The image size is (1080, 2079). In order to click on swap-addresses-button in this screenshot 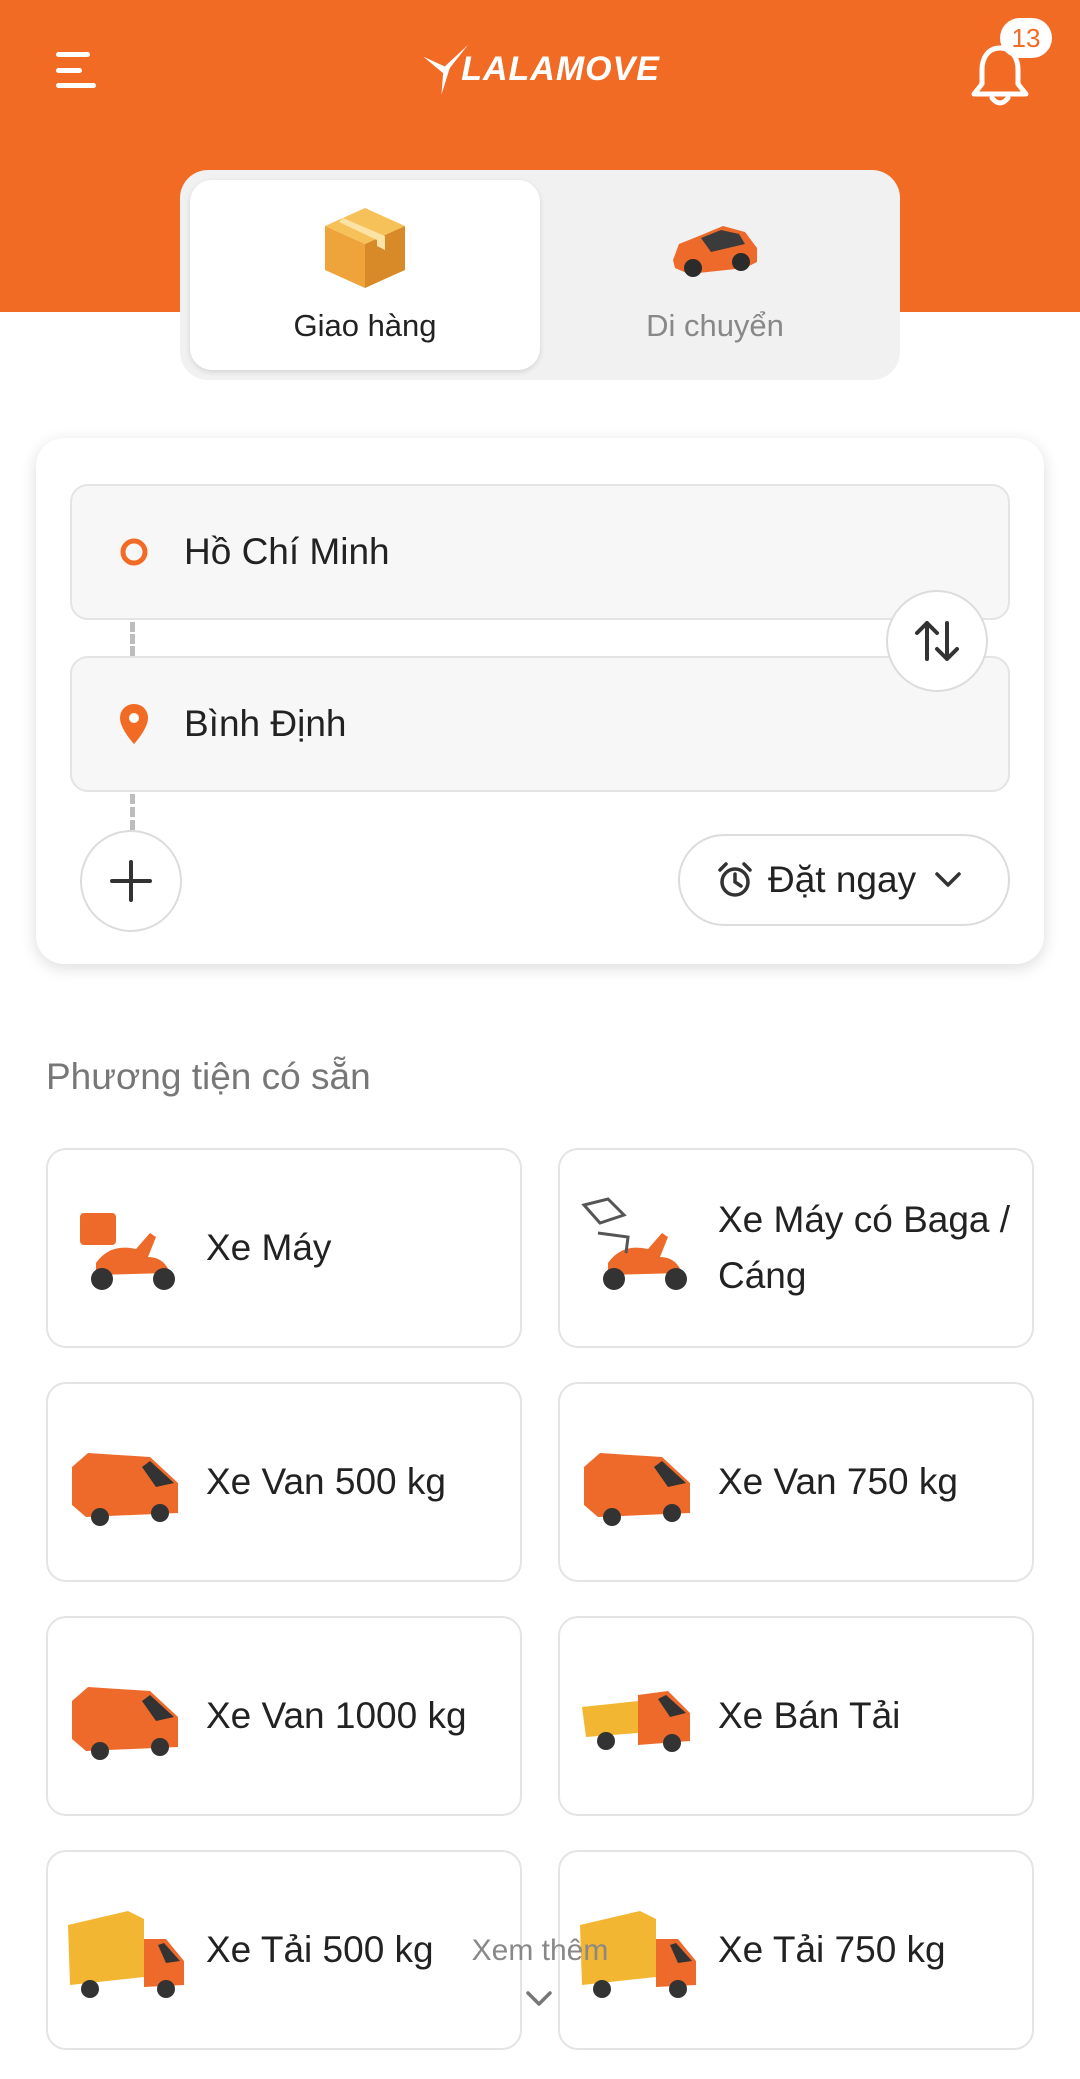, I will do `click(937, 641)`.